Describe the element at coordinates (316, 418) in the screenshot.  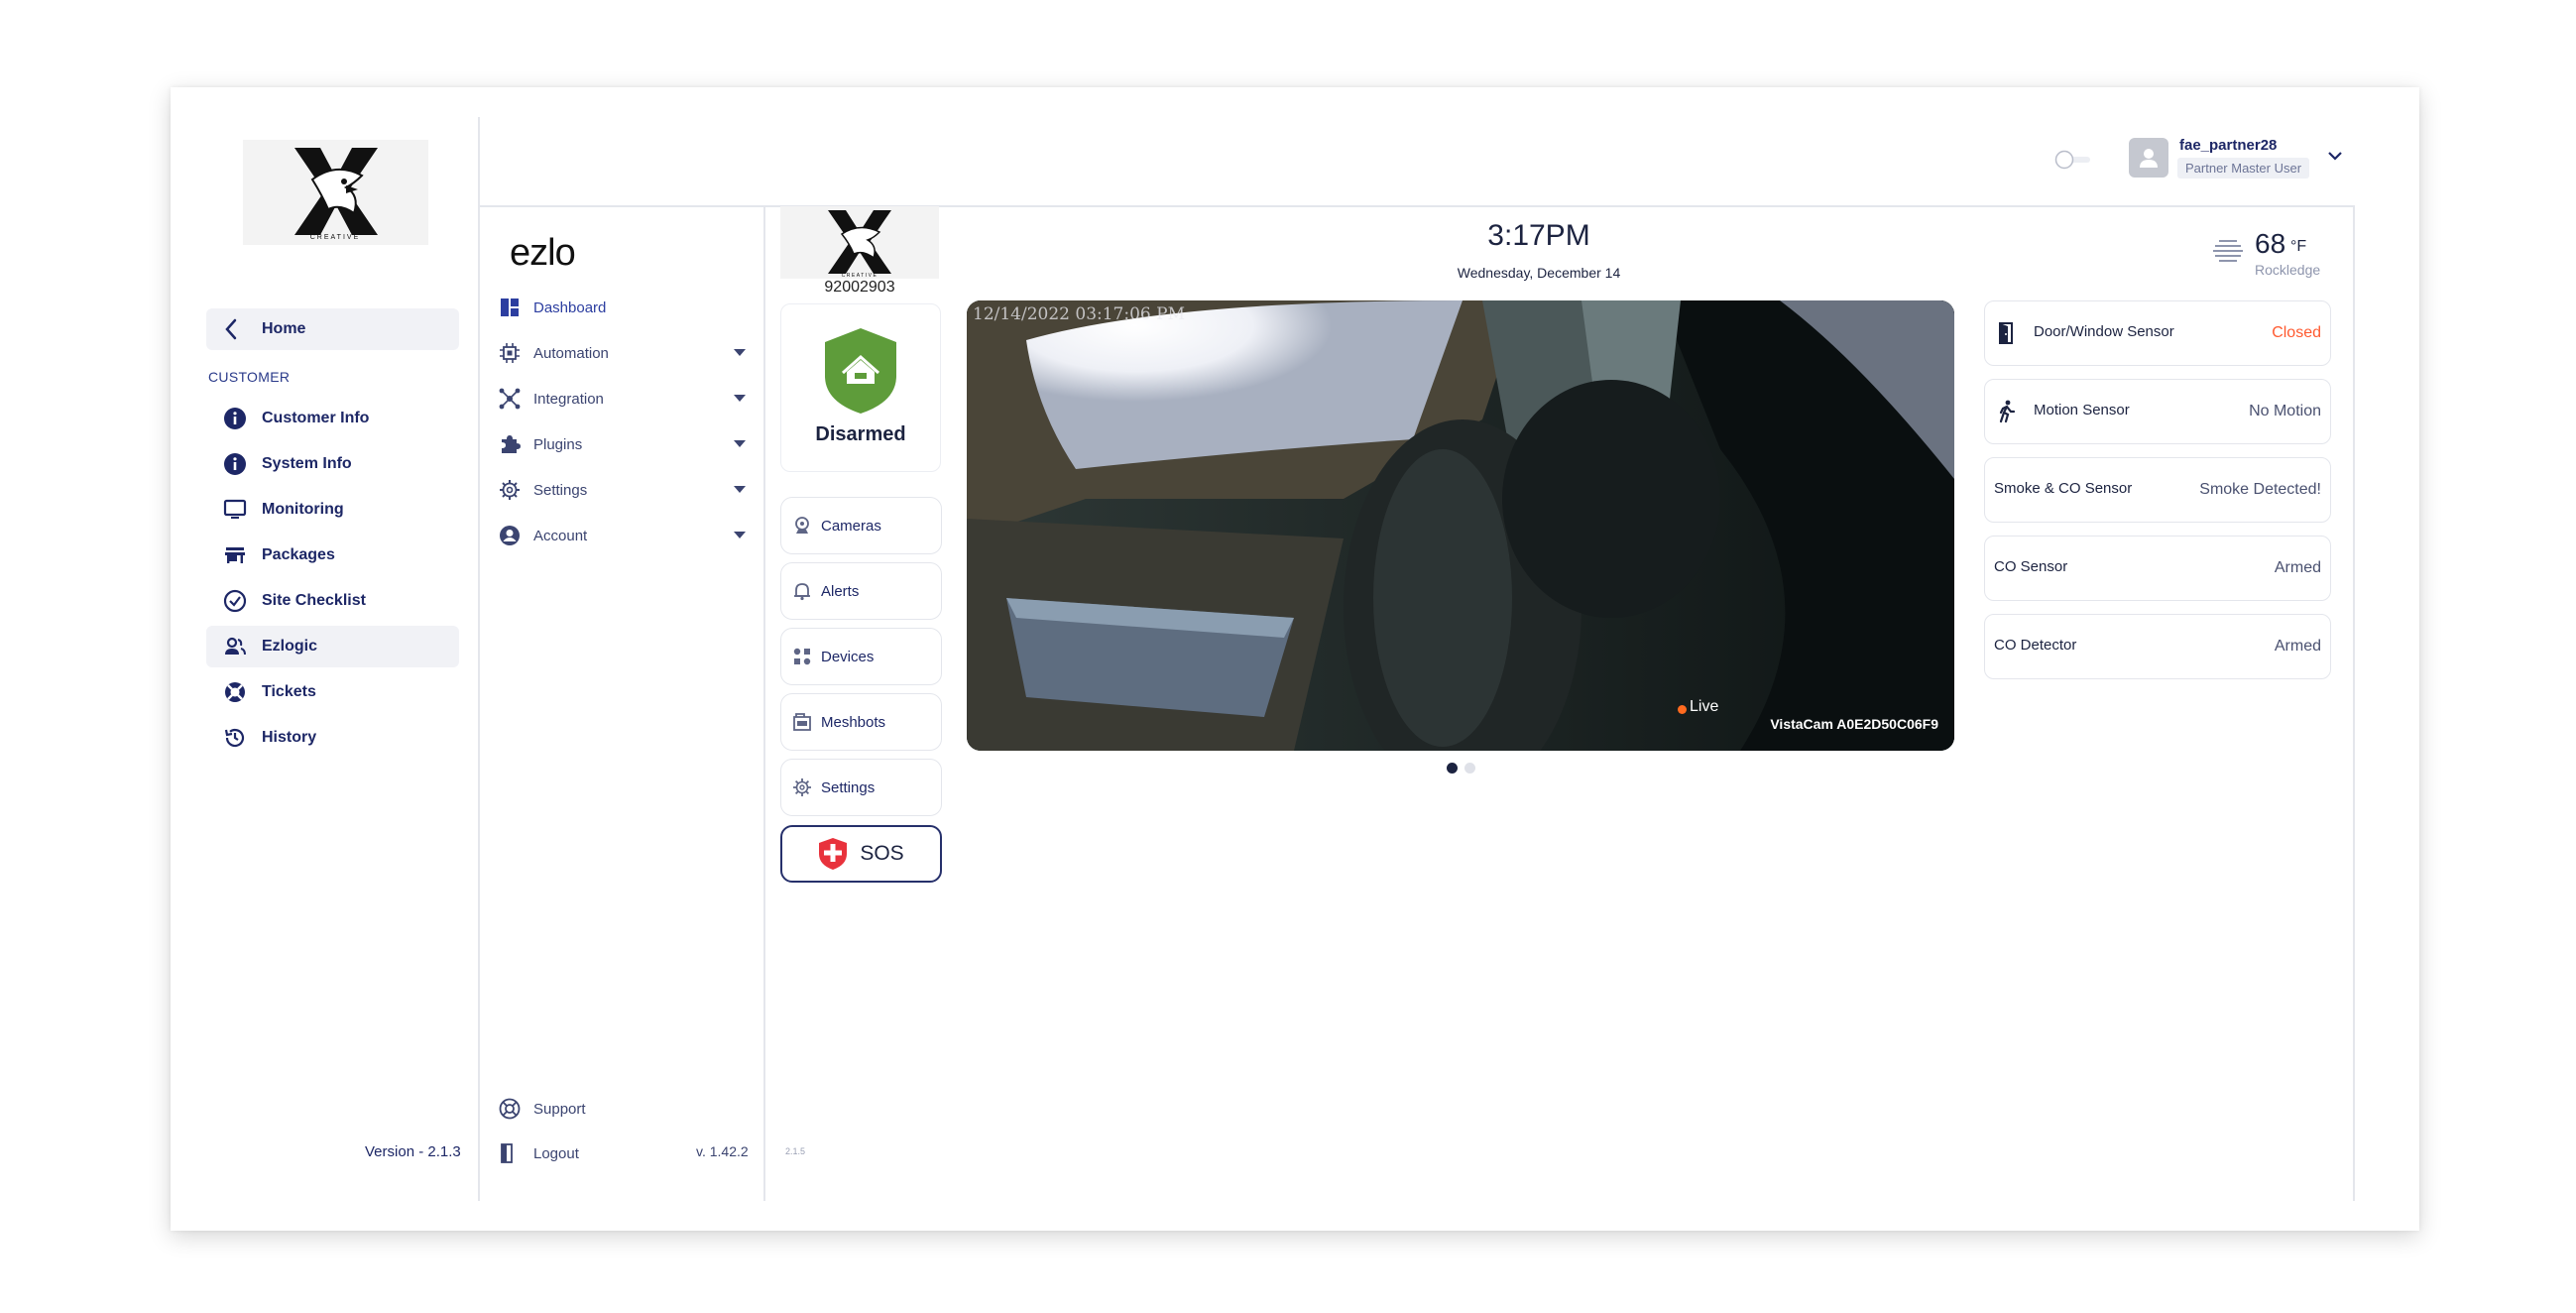
I see `sidebar-item-label: Customer Info` at that location.